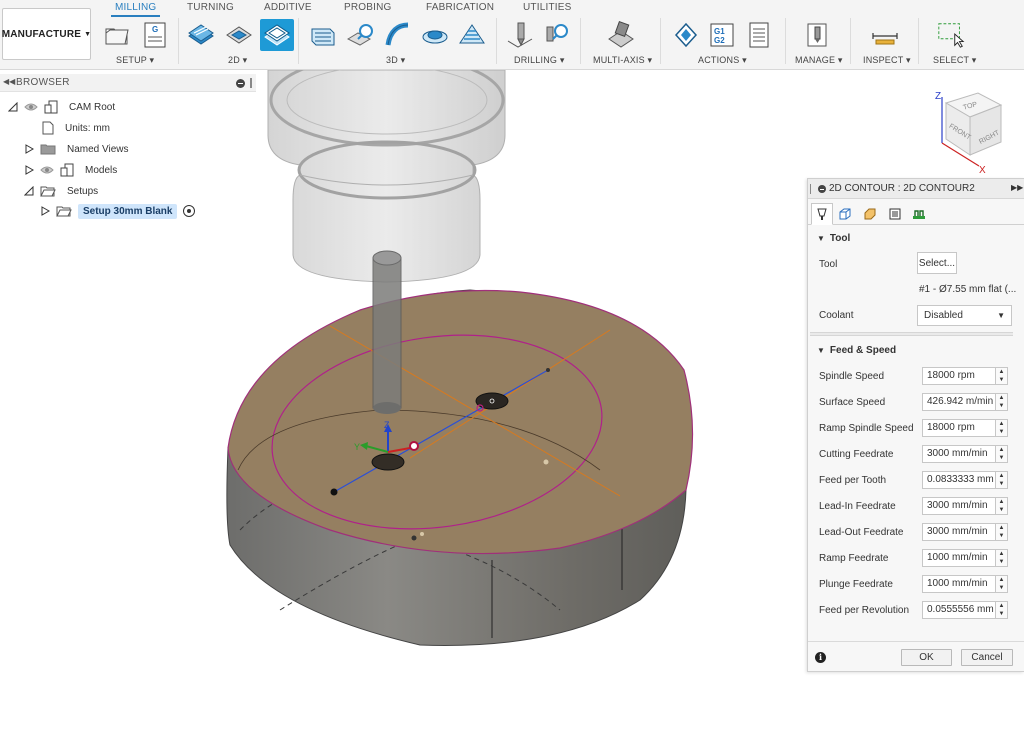 This screenshot has height=732, width=1024. Describe the element at coordinates (360, 35) in the screenshot. I see `3d-pocket-button` at that location.